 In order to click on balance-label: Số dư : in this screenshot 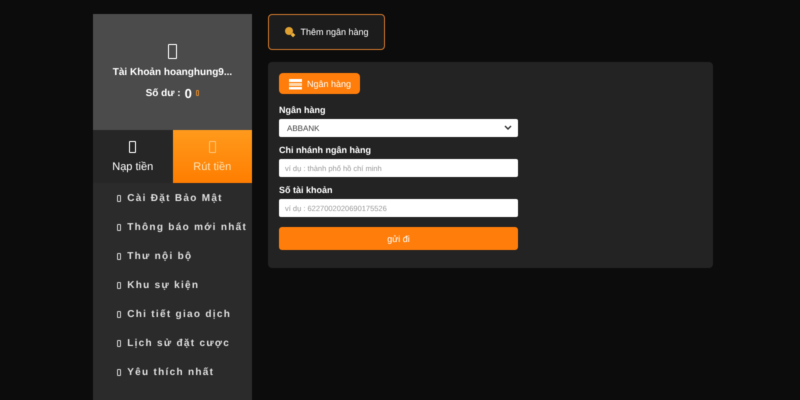, I will do `click(163, 93)`.